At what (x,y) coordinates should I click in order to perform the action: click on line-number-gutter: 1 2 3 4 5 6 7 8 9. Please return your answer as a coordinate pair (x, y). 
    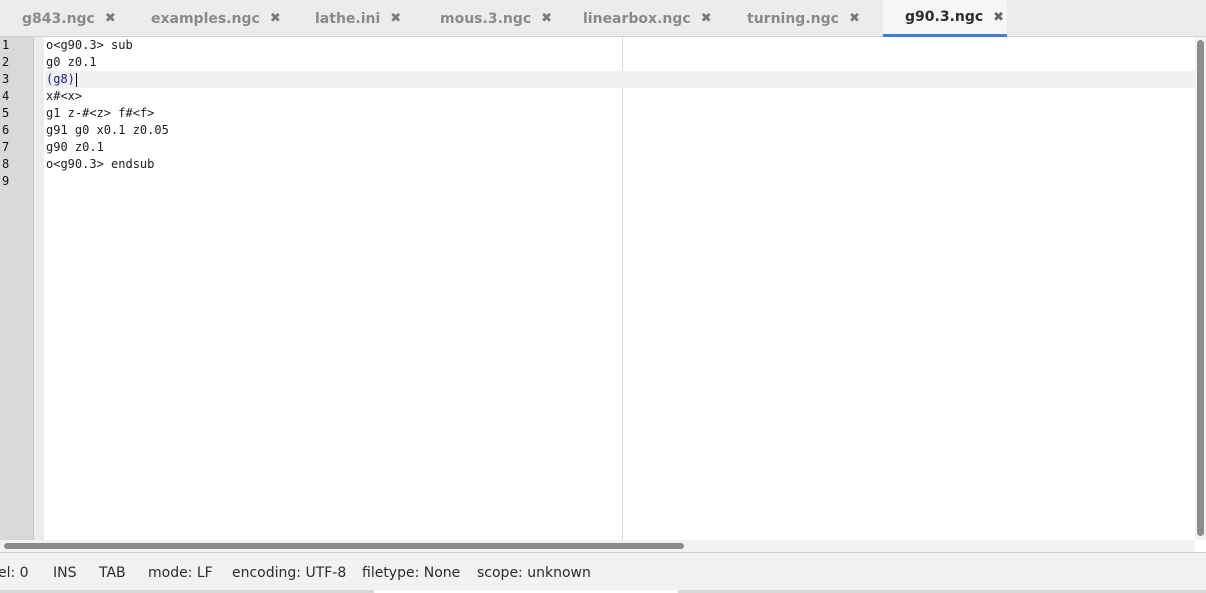
    Looking at the image, I should click on (17, 288).